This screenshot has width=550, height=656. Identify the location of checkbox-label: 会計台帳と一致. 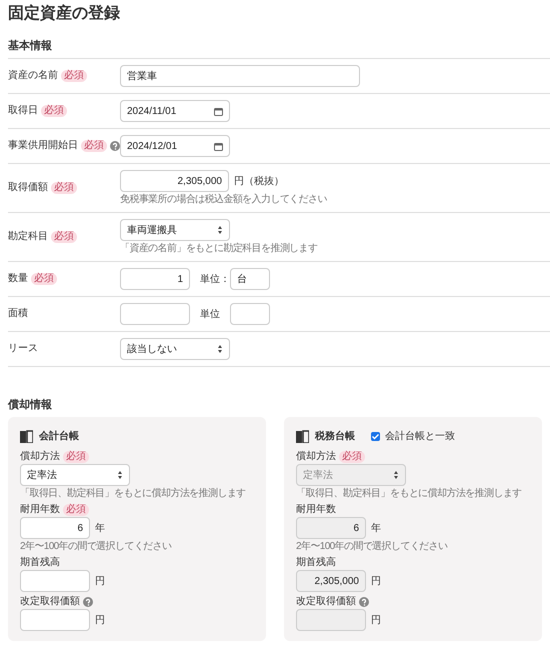
(420, 436).